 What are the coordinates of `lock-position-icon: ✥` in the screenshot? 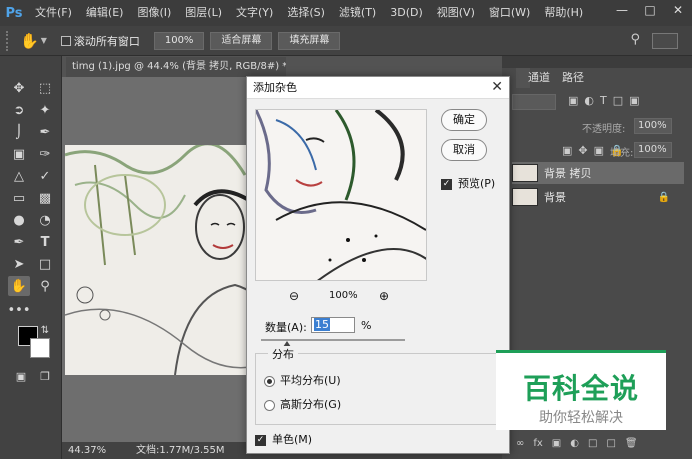 It's located at (582, 150).